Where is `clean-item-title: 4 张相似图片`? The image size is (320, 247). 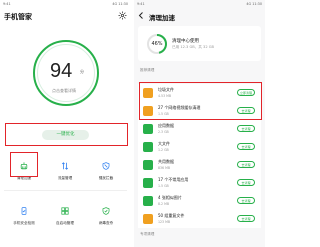
clean-item-title: 4 张相似图片 is located at coordinates (170, 197).